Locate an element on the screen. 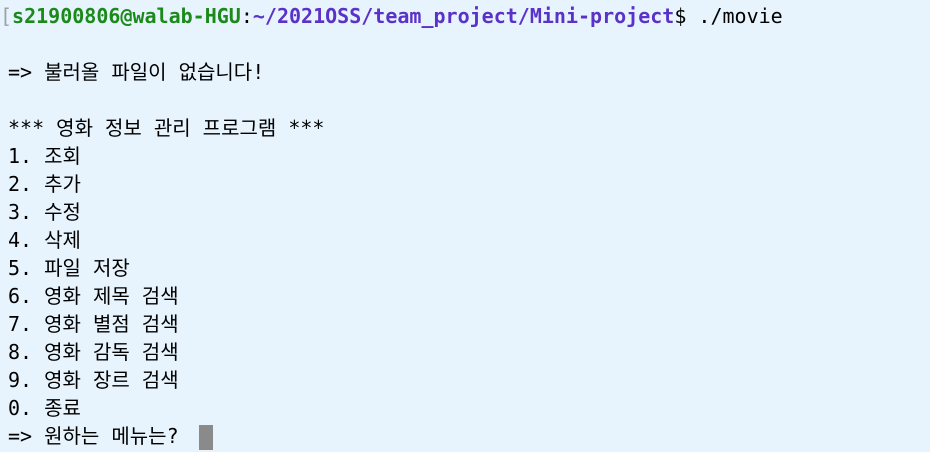  prompt-bracket: [ is located at coordinates (6, 16).